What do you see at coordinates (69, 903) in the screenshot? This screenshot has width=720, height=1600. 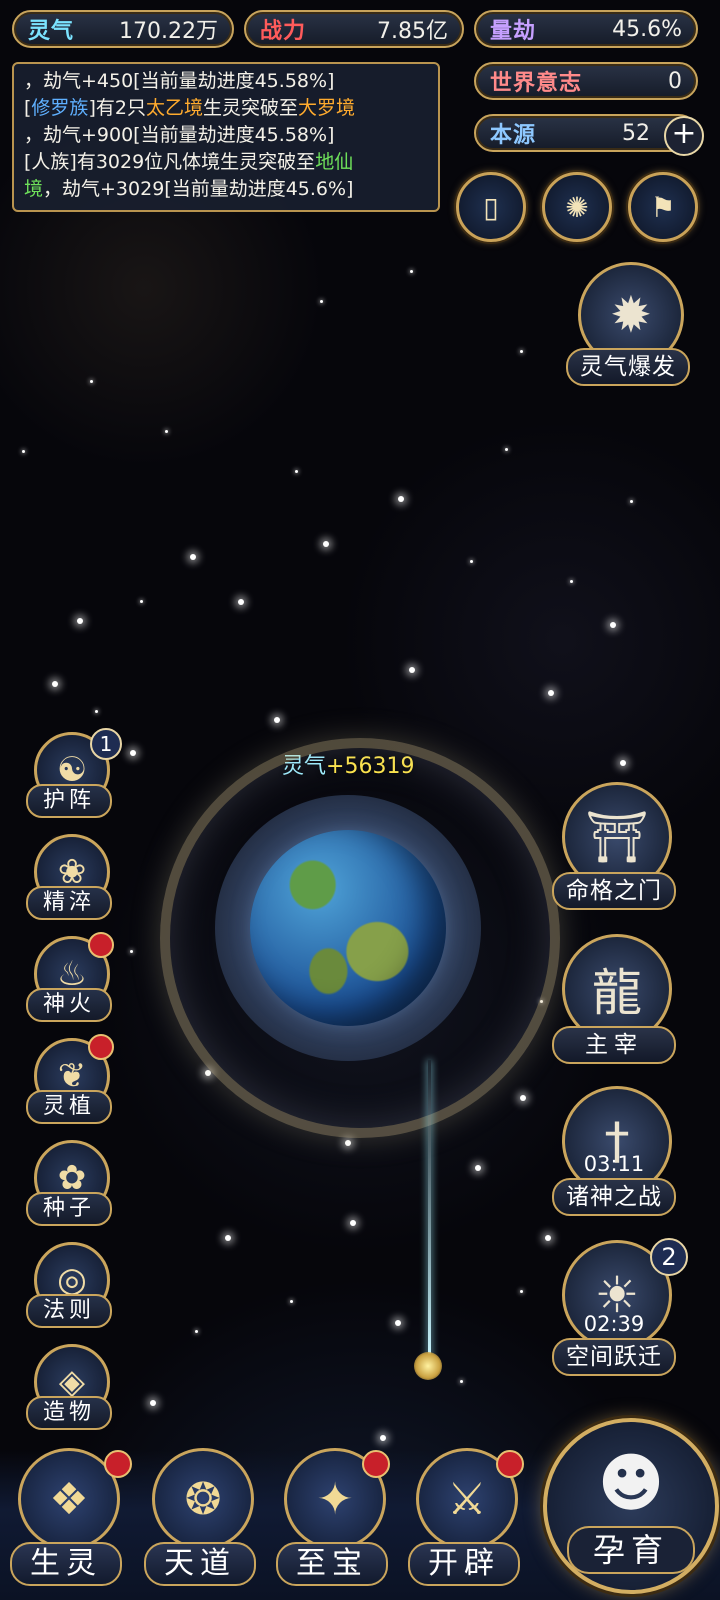 I see `left-item-label: 精淬` at bounding box center [69, 903].